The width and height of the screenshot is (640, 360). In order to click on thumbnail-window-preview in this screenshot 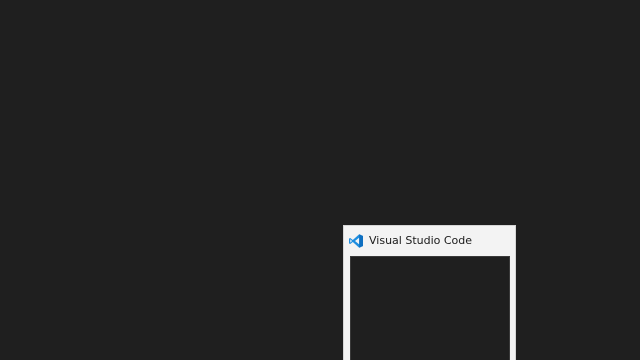, I will do `click(430, 308)`.